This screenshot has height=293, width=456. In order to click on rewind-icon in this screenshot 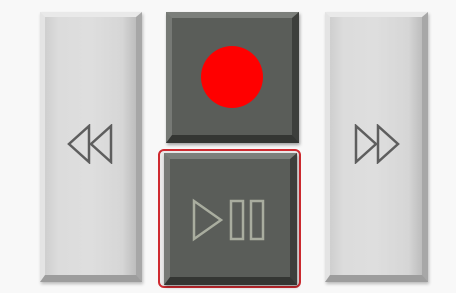, I will do `click(90, 145)`.